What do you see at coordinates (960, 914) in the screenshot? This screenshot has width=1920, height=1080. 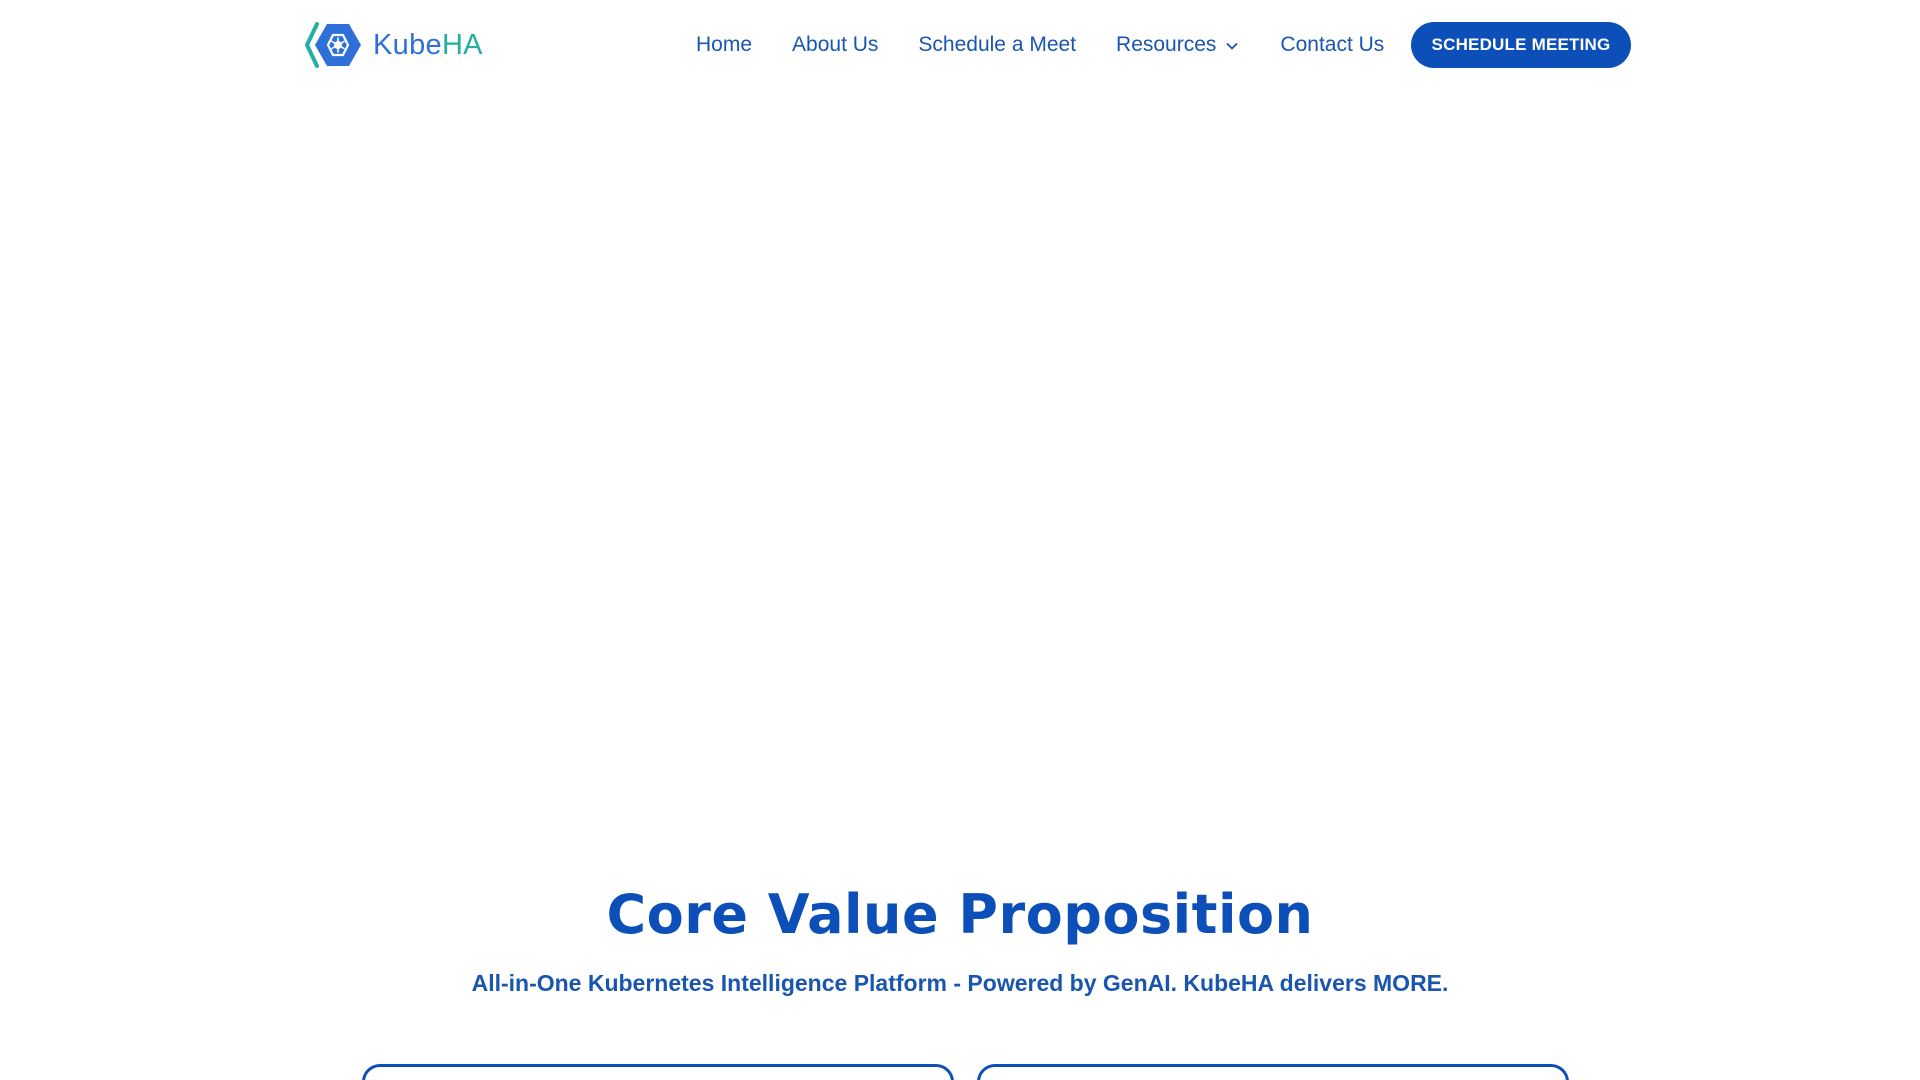 I see `core-value-title: Core Value Proposition` at bounding box center [960, 914].